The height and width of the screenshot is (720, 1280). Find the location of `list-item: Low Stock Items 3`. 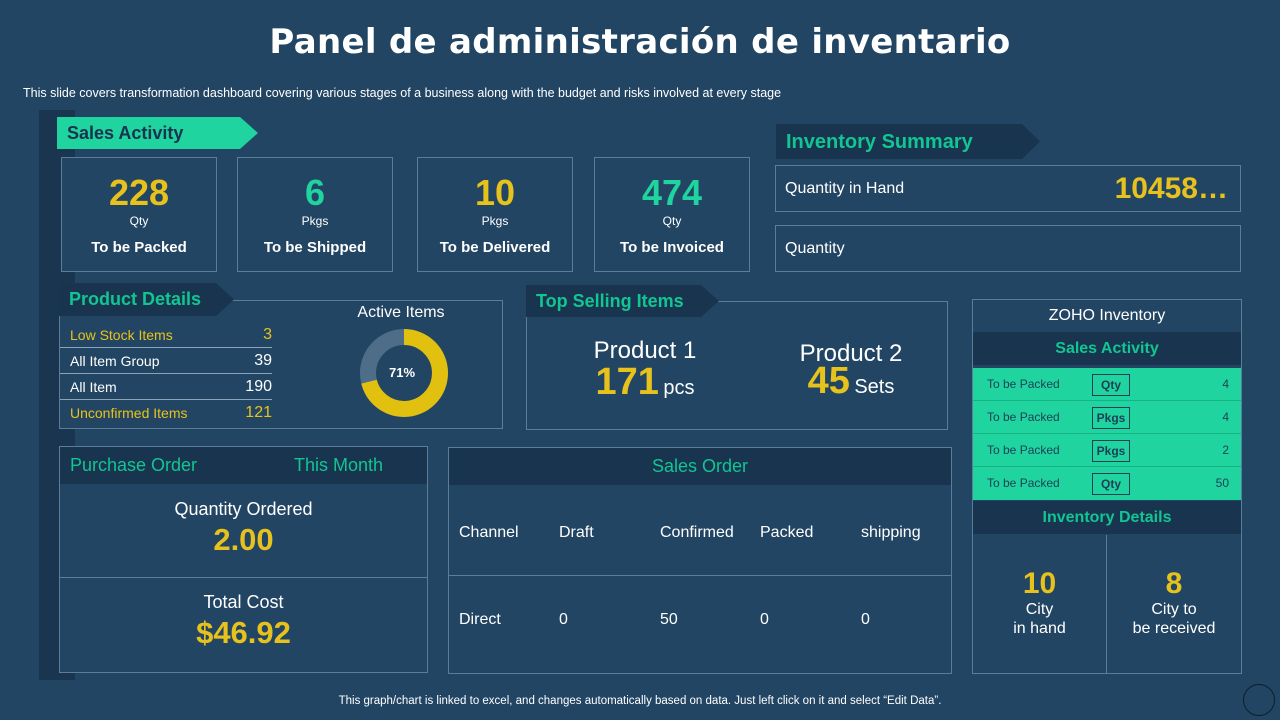

list-item: Low Stock Items 3 is located at coordinates (166, 335).